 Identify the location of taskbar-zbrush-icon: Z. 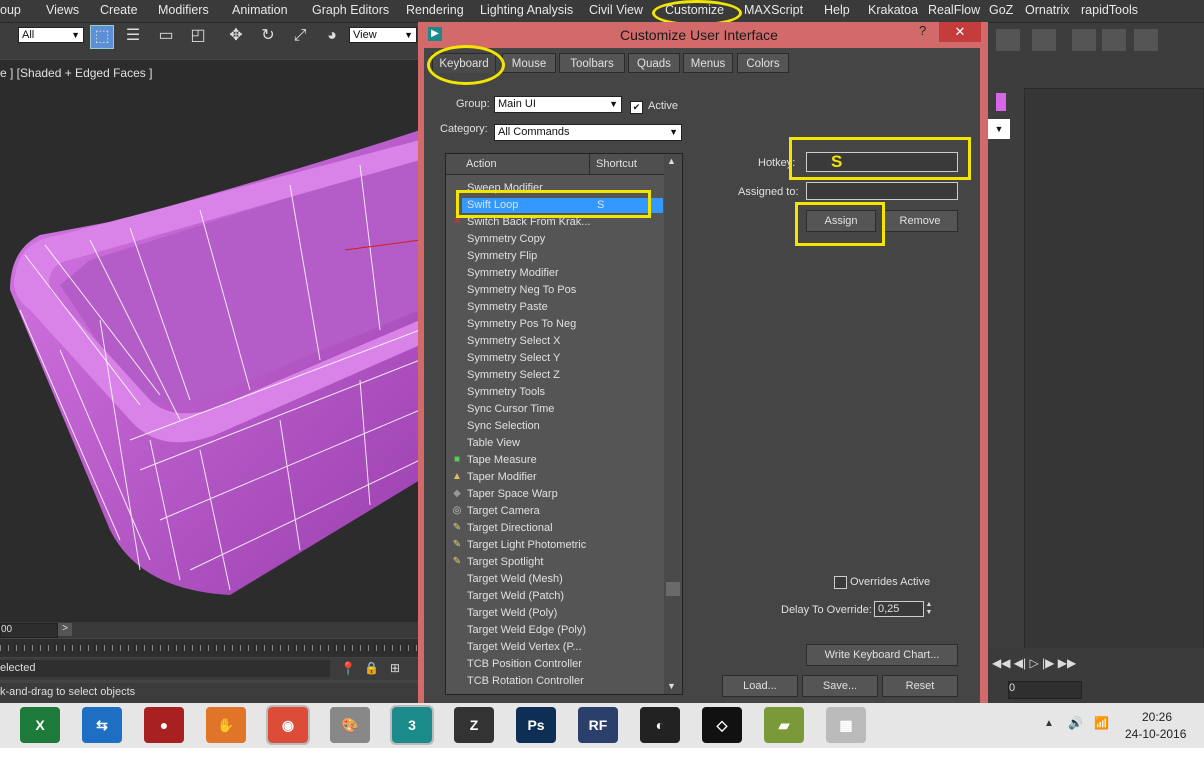
(474, 725).